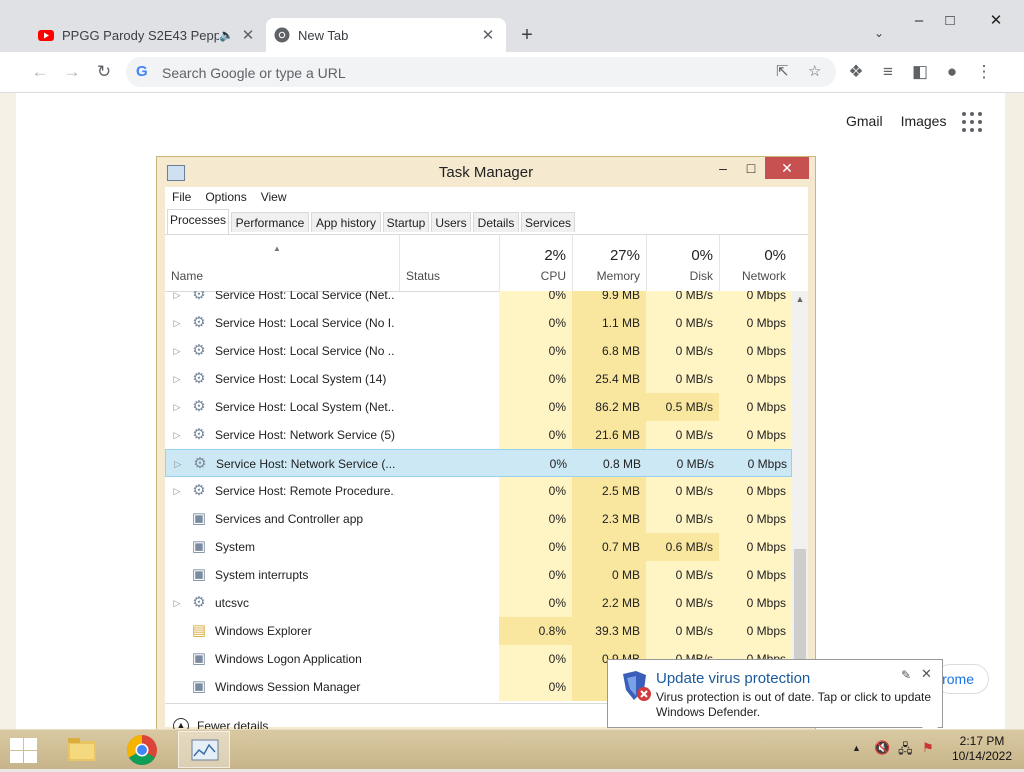  Describe the element at coordinates (952, 72) in the screenshot. I see `profile-avatar-icon: ●` at that location.